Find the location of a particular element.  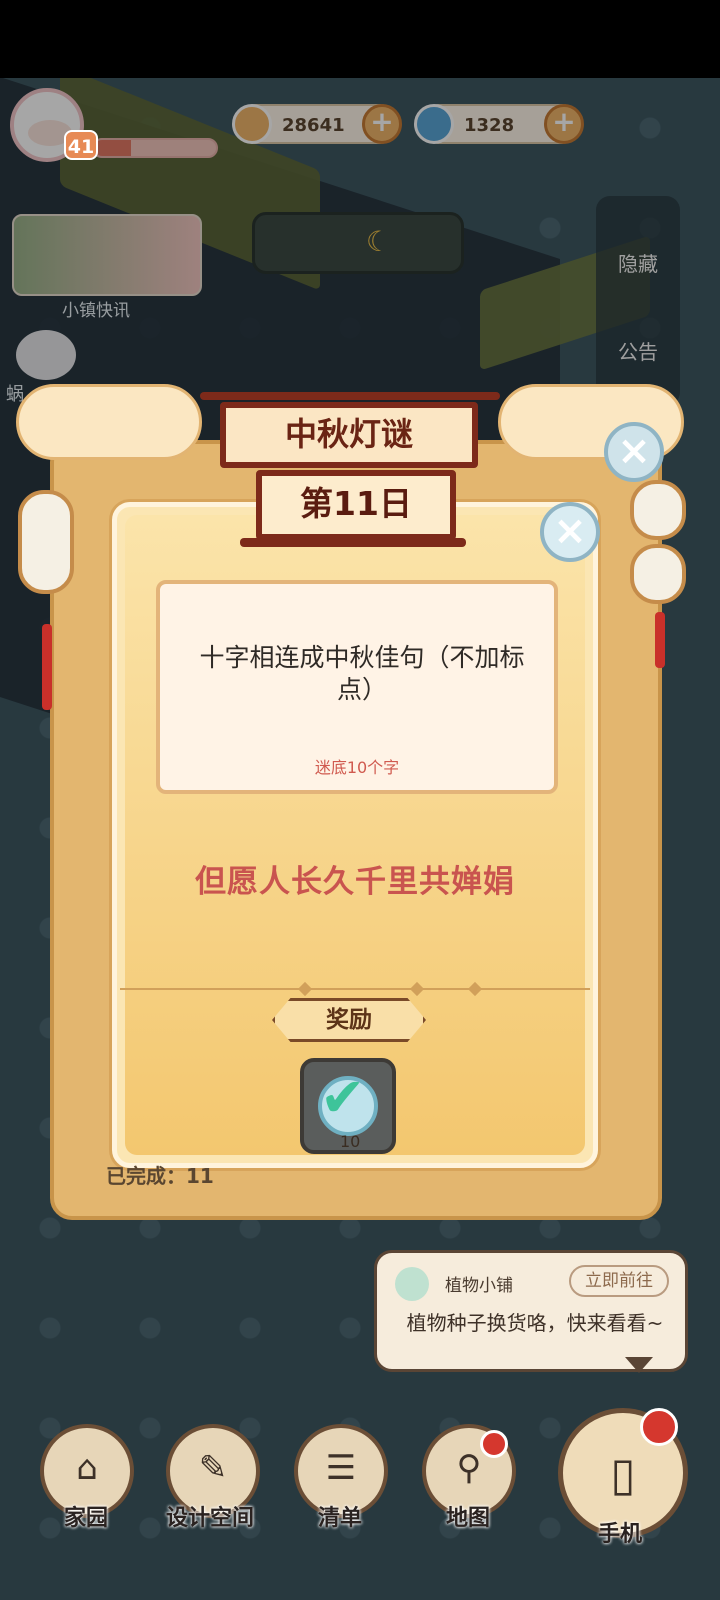

day-title: 第11日 is located at coordinates (356, 505).